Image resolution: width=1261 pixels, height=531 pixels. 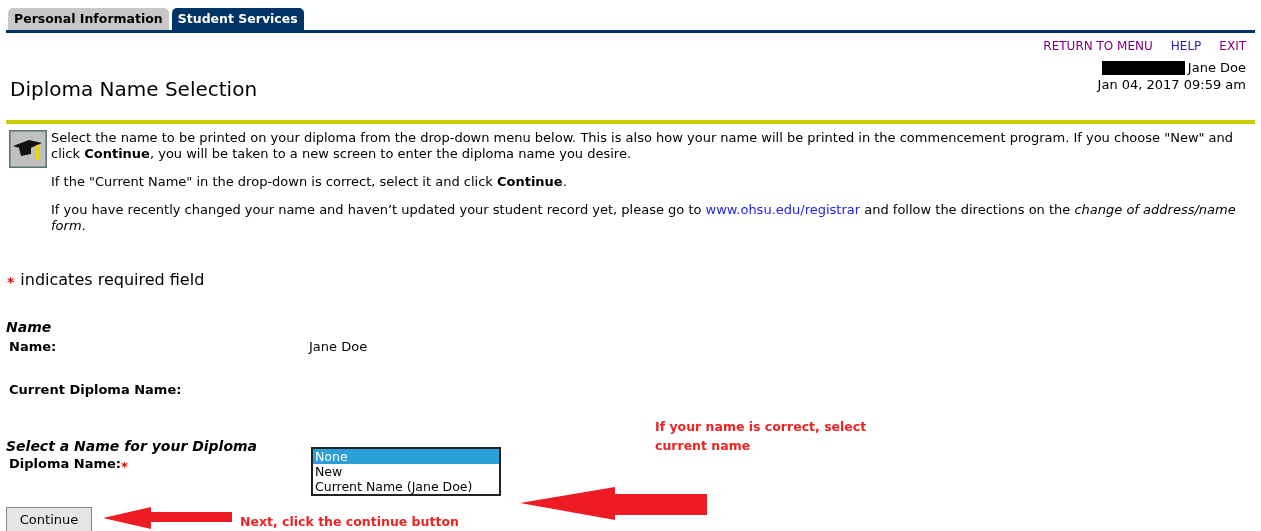 What do you see at coordinates (1232, 46) in the screenshot?
I see `nav-link: EXIT` at bounding box center [1232, 46].